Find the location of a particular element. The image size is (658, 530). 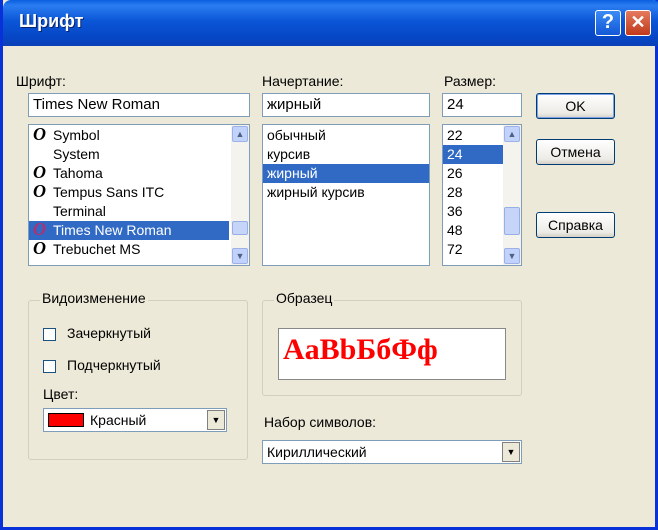

style-label: Начертание: is located at coordinates (303, 81).